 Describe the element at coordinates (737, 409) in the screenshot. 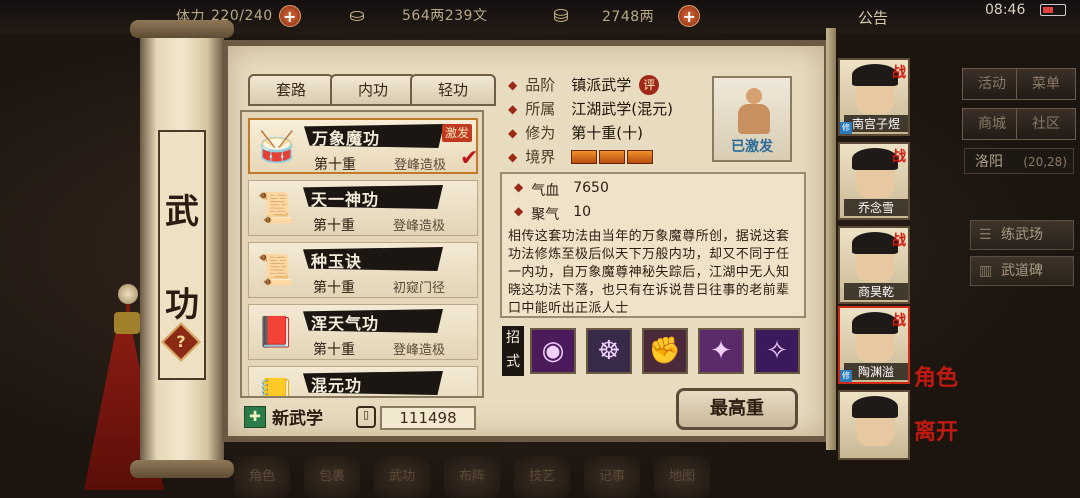

I see `max-level-button: 最高重` at that location.